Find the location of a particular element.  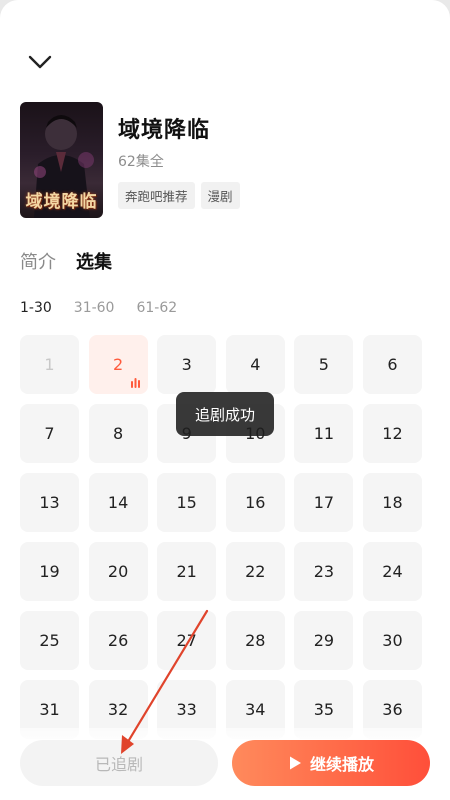

episode-item: 13 is located at coordinates (49, 502).